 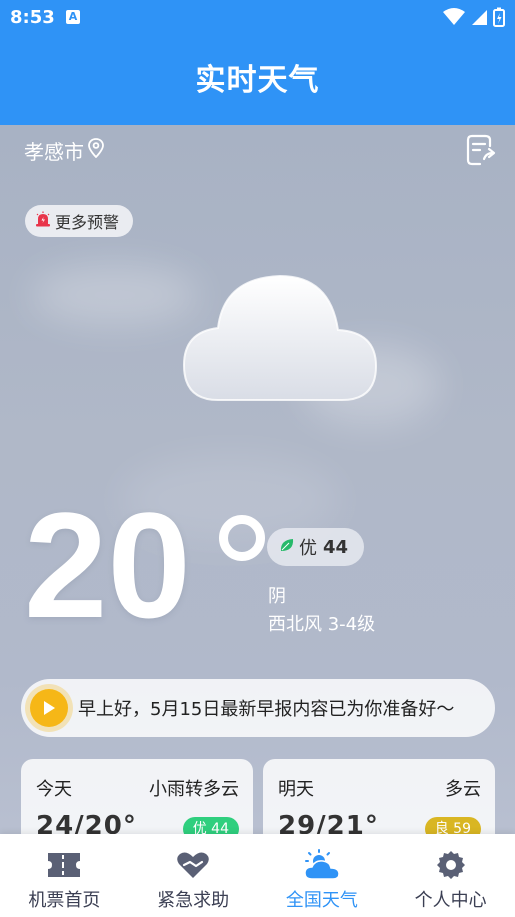 What do you see at coordinates (296, 789) in the screenshot?
I see `forecast-day: 明天` at bounding box center [296, 789].